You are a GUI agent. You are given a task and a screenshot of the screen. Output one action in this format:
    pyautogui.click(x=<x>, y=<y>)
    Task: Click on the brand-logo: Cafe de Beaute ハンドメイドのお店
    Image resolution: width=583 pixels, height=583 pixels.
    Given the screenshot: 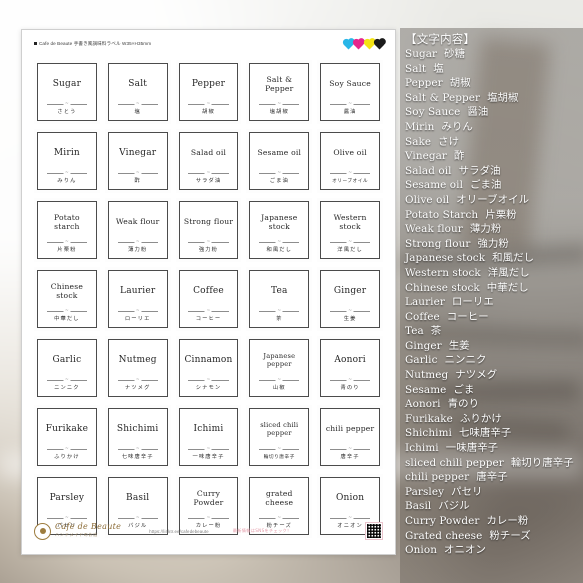 What is the action you would take?
    pyautogui.click(x=77, y=531)
    